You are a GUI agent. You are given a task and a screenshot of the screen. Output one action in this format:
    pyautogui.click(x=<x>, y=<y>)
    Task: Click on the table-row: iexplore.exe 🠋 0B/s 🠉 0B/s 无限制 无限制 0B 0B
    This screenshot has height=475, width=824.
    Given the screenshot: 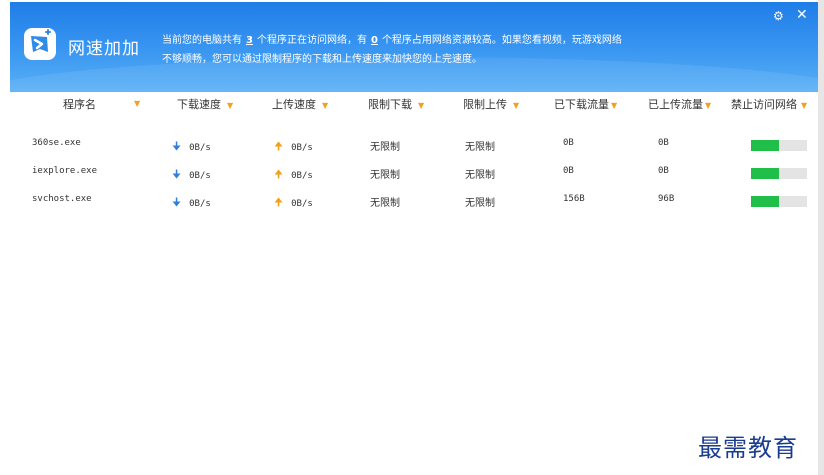 What is the action you would take?
    pyautogui.click(x=414, y=175)
    